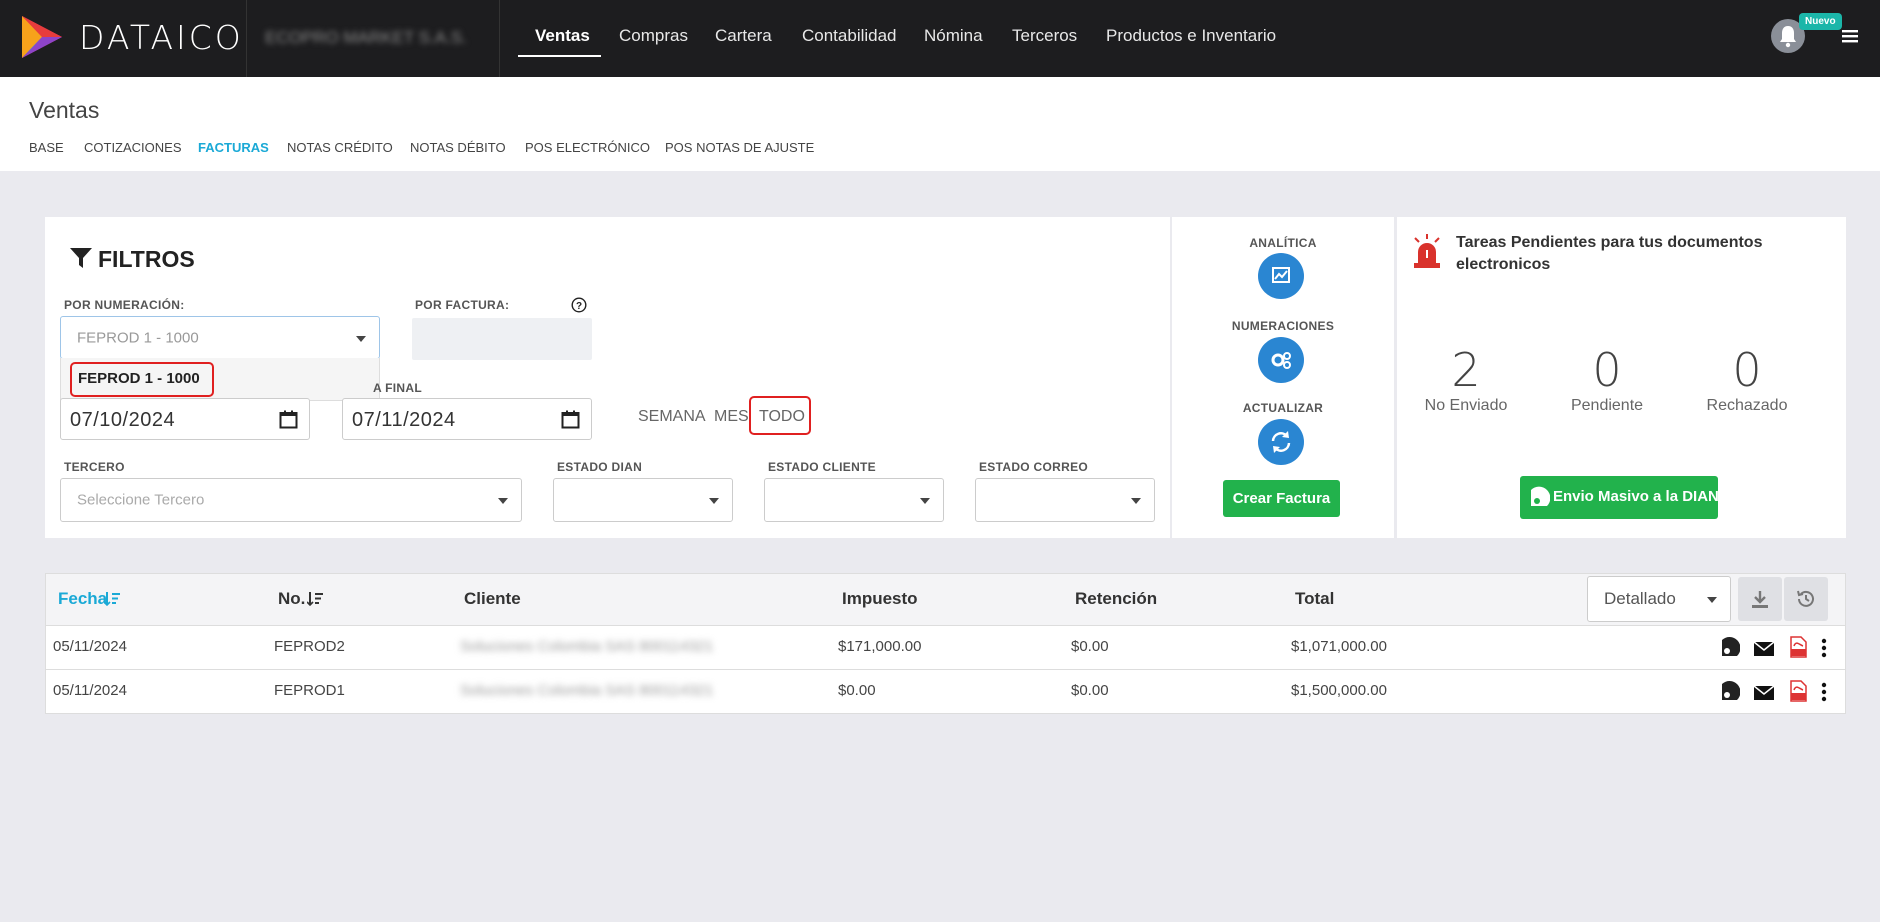  I want to click on tab-notas-debito: NOTAS DÉBITO, so click(458, 147).